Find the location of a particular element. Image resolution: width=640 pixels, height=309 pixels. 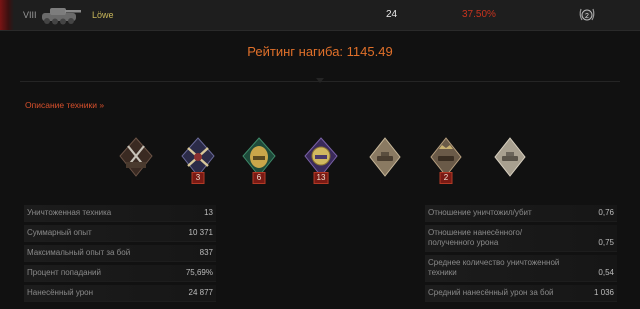

stat-value: 0,54 is located at coordinates (606, 272).